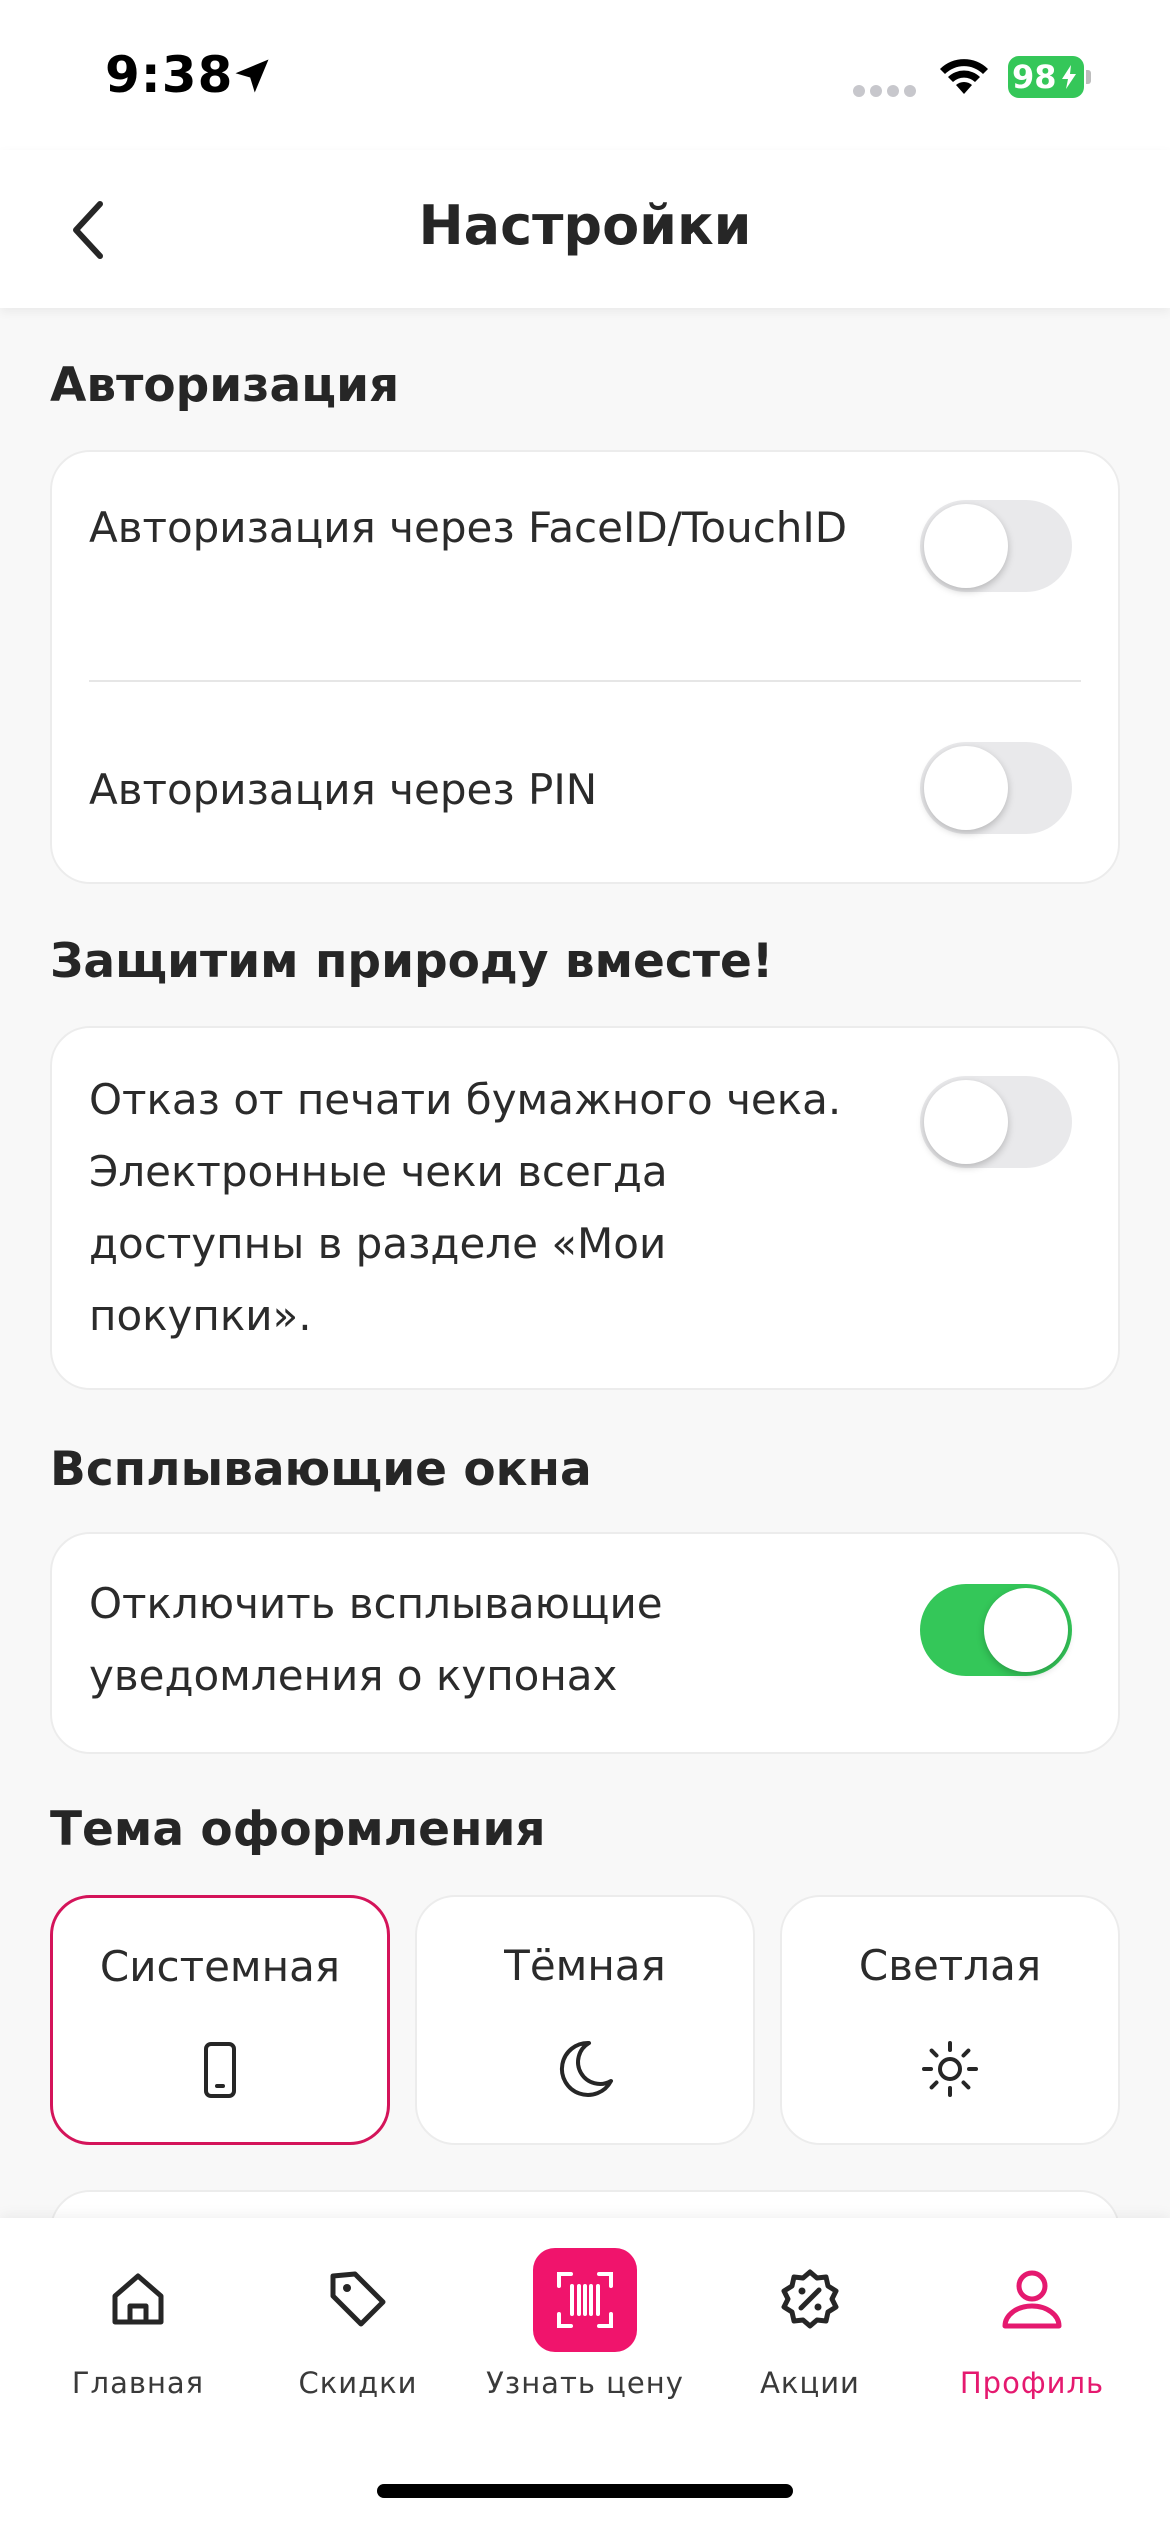  I want to click on faceid-toggle, so click(996, 546).